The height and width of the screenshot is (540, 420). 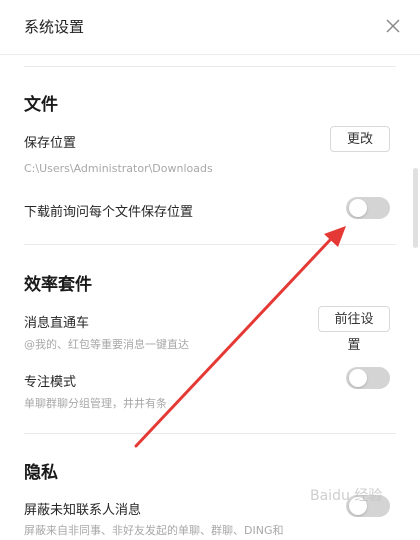 I want to click on save-location-label: 保存位置, so click(x=50, y=143).